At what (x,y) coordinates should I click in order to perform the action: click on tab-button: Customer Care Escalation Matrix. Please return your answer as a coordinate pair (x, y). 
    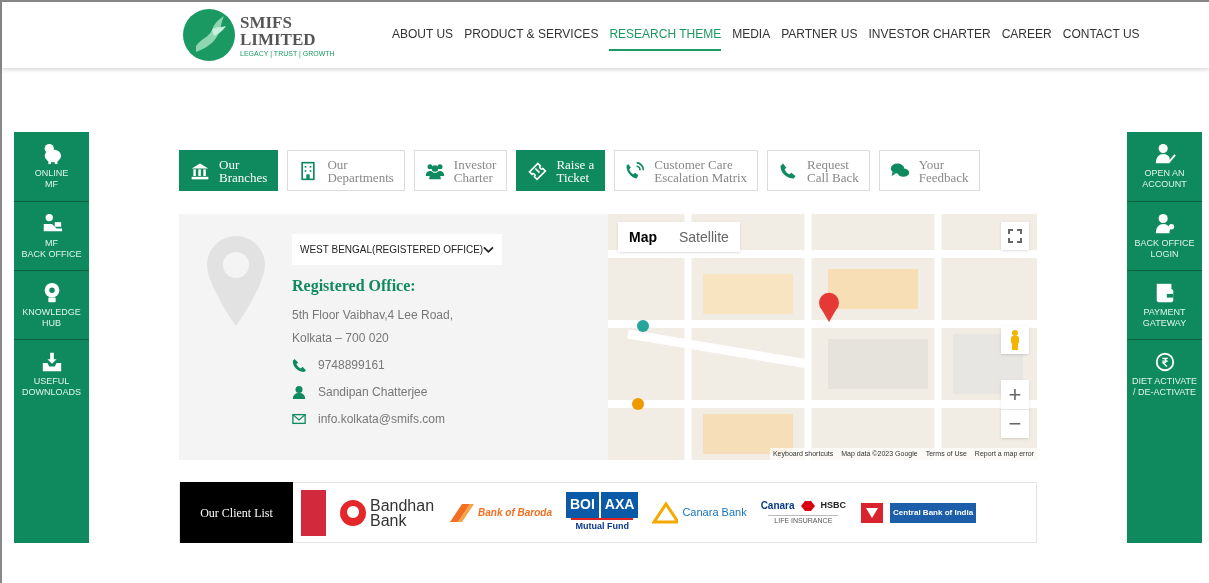
    Looking at the image, I should click on (686, 170).